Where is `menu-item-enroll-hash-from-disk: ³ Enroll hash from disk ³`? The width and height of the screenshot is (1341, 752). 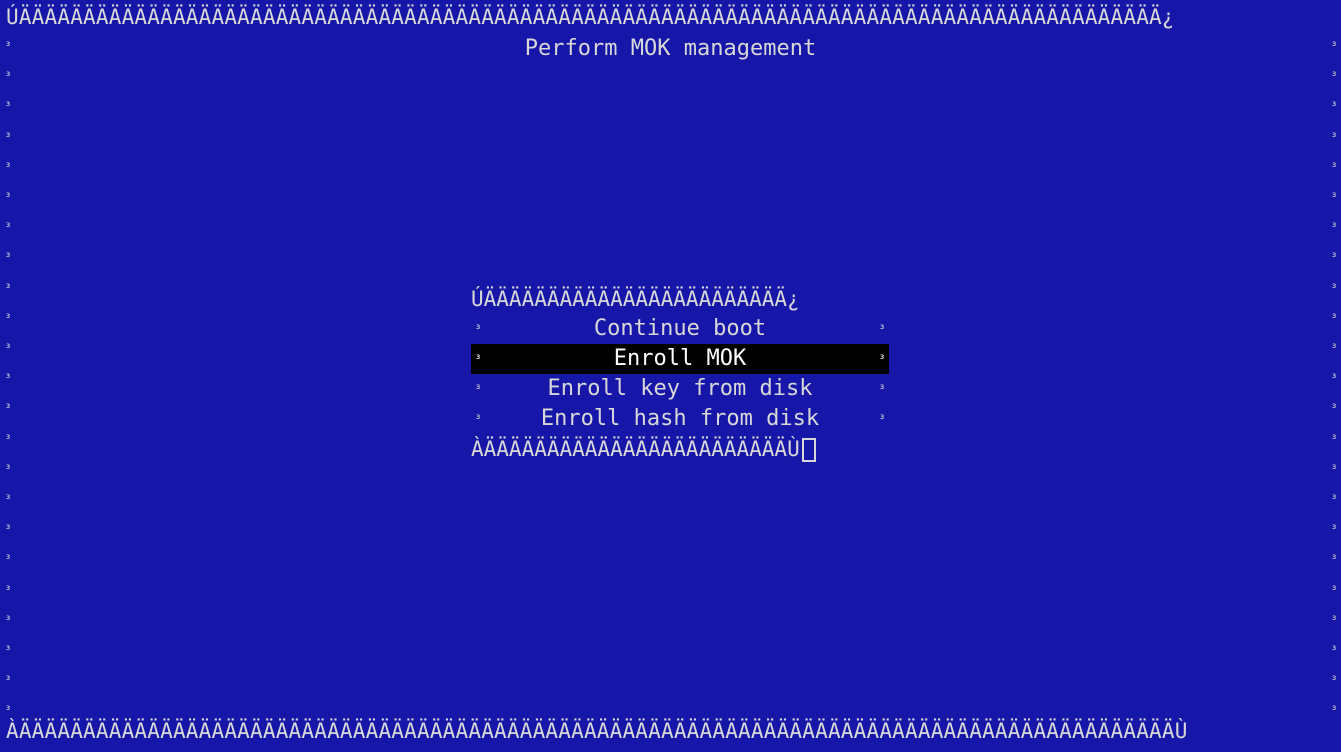 menu-item-enroll-hash-from-disk: ³ Enroll hash from disk ³ is located at coordinates (680, 419).